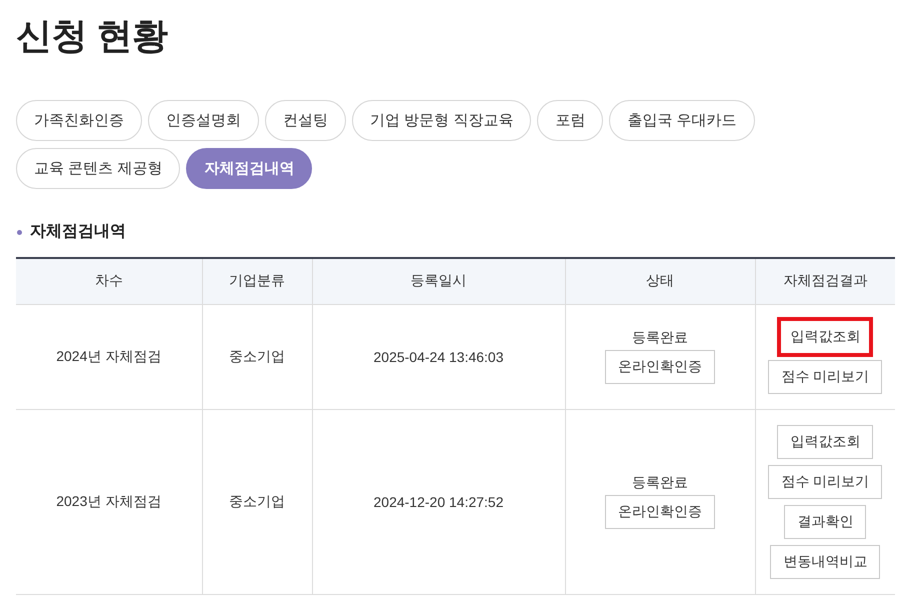  Describe the element at coordinates (109, 281) in the screenshot. I see `column-header: 차수` at that location.